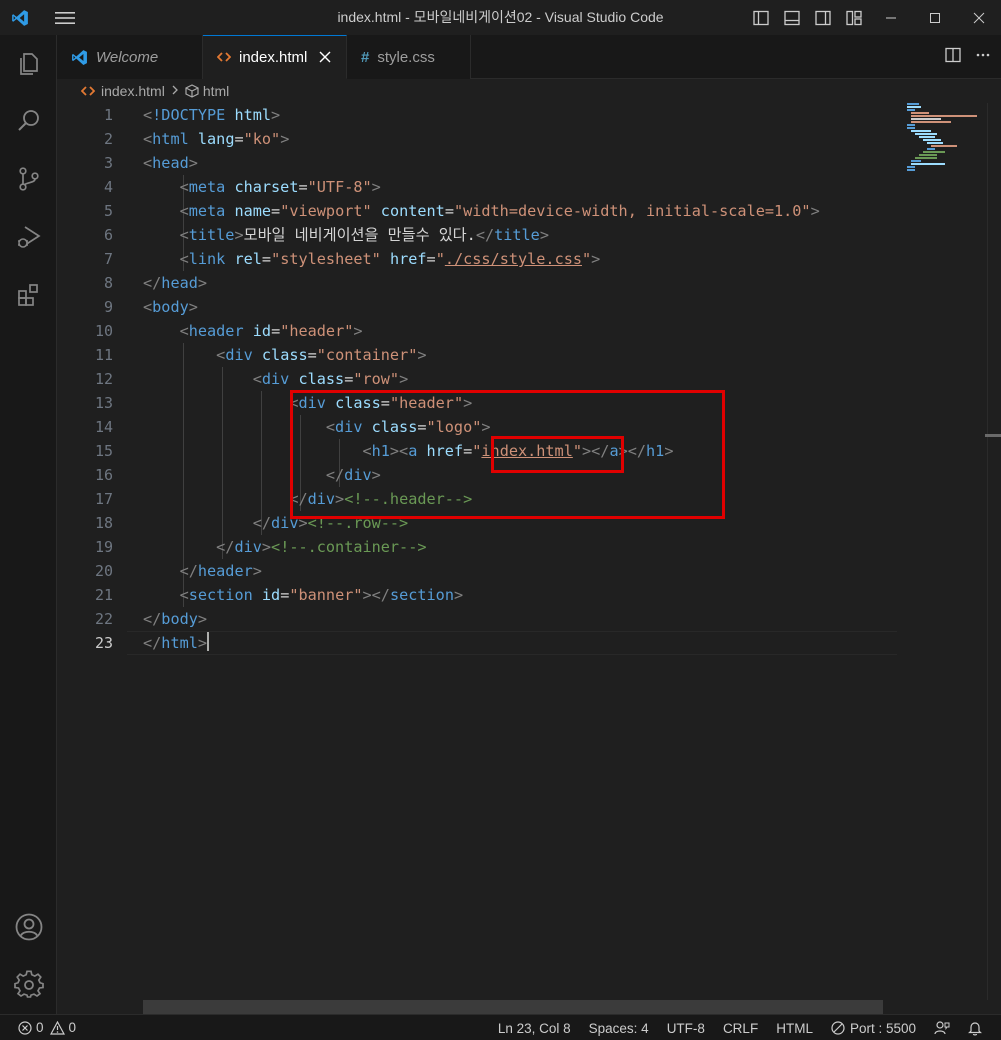 The height and width of the screenshot is (1040, 1001). Describe the element at coordinates (935, 17) in the screenshot. I see `maximize-icon` at that location.